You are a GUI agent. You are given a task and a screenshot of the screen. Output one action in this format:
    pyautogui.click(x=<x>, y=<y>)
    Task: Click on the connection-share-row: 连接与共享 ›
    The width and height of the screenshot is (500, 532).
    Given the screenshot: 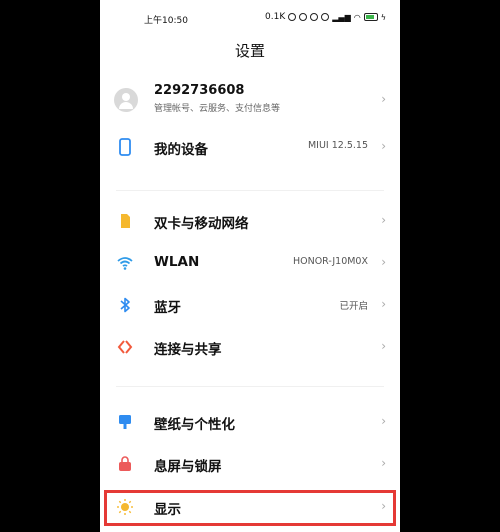 What is the action you would take?
    pyautogui.click(x=250, y=347)
    